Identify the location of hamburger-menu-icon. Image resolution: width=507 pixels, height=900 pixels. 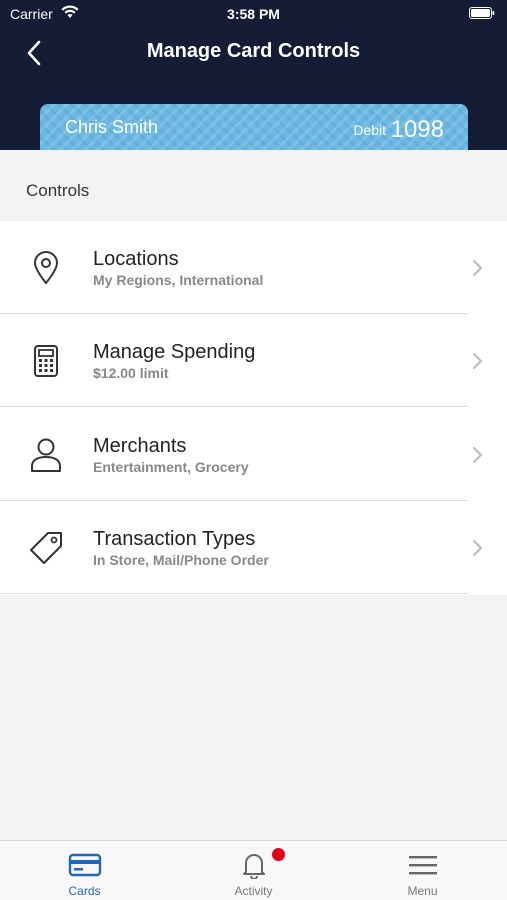
(423, 865).